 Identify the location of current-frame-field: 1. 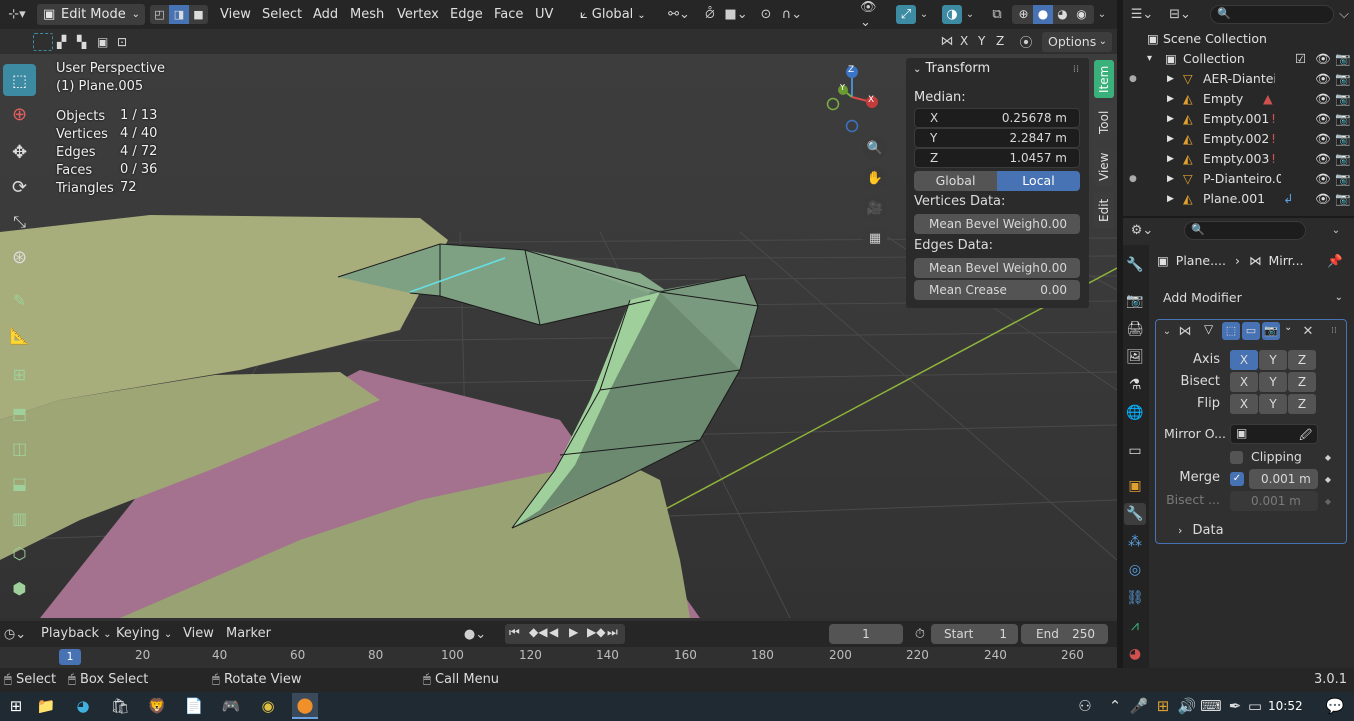
(866, 634).